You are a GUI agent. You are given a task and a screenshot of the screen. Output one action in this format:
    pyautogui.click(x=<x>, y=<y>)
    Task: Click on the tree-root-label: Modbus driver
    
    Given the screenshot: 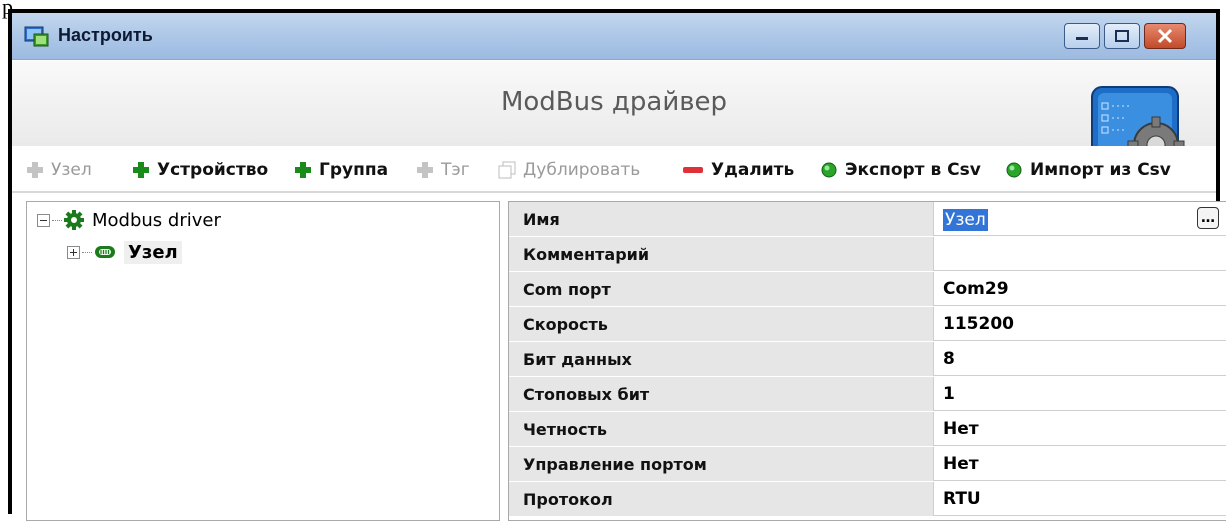 What is the action you would take?
    pyautogui.click(x=156, y=220)
    